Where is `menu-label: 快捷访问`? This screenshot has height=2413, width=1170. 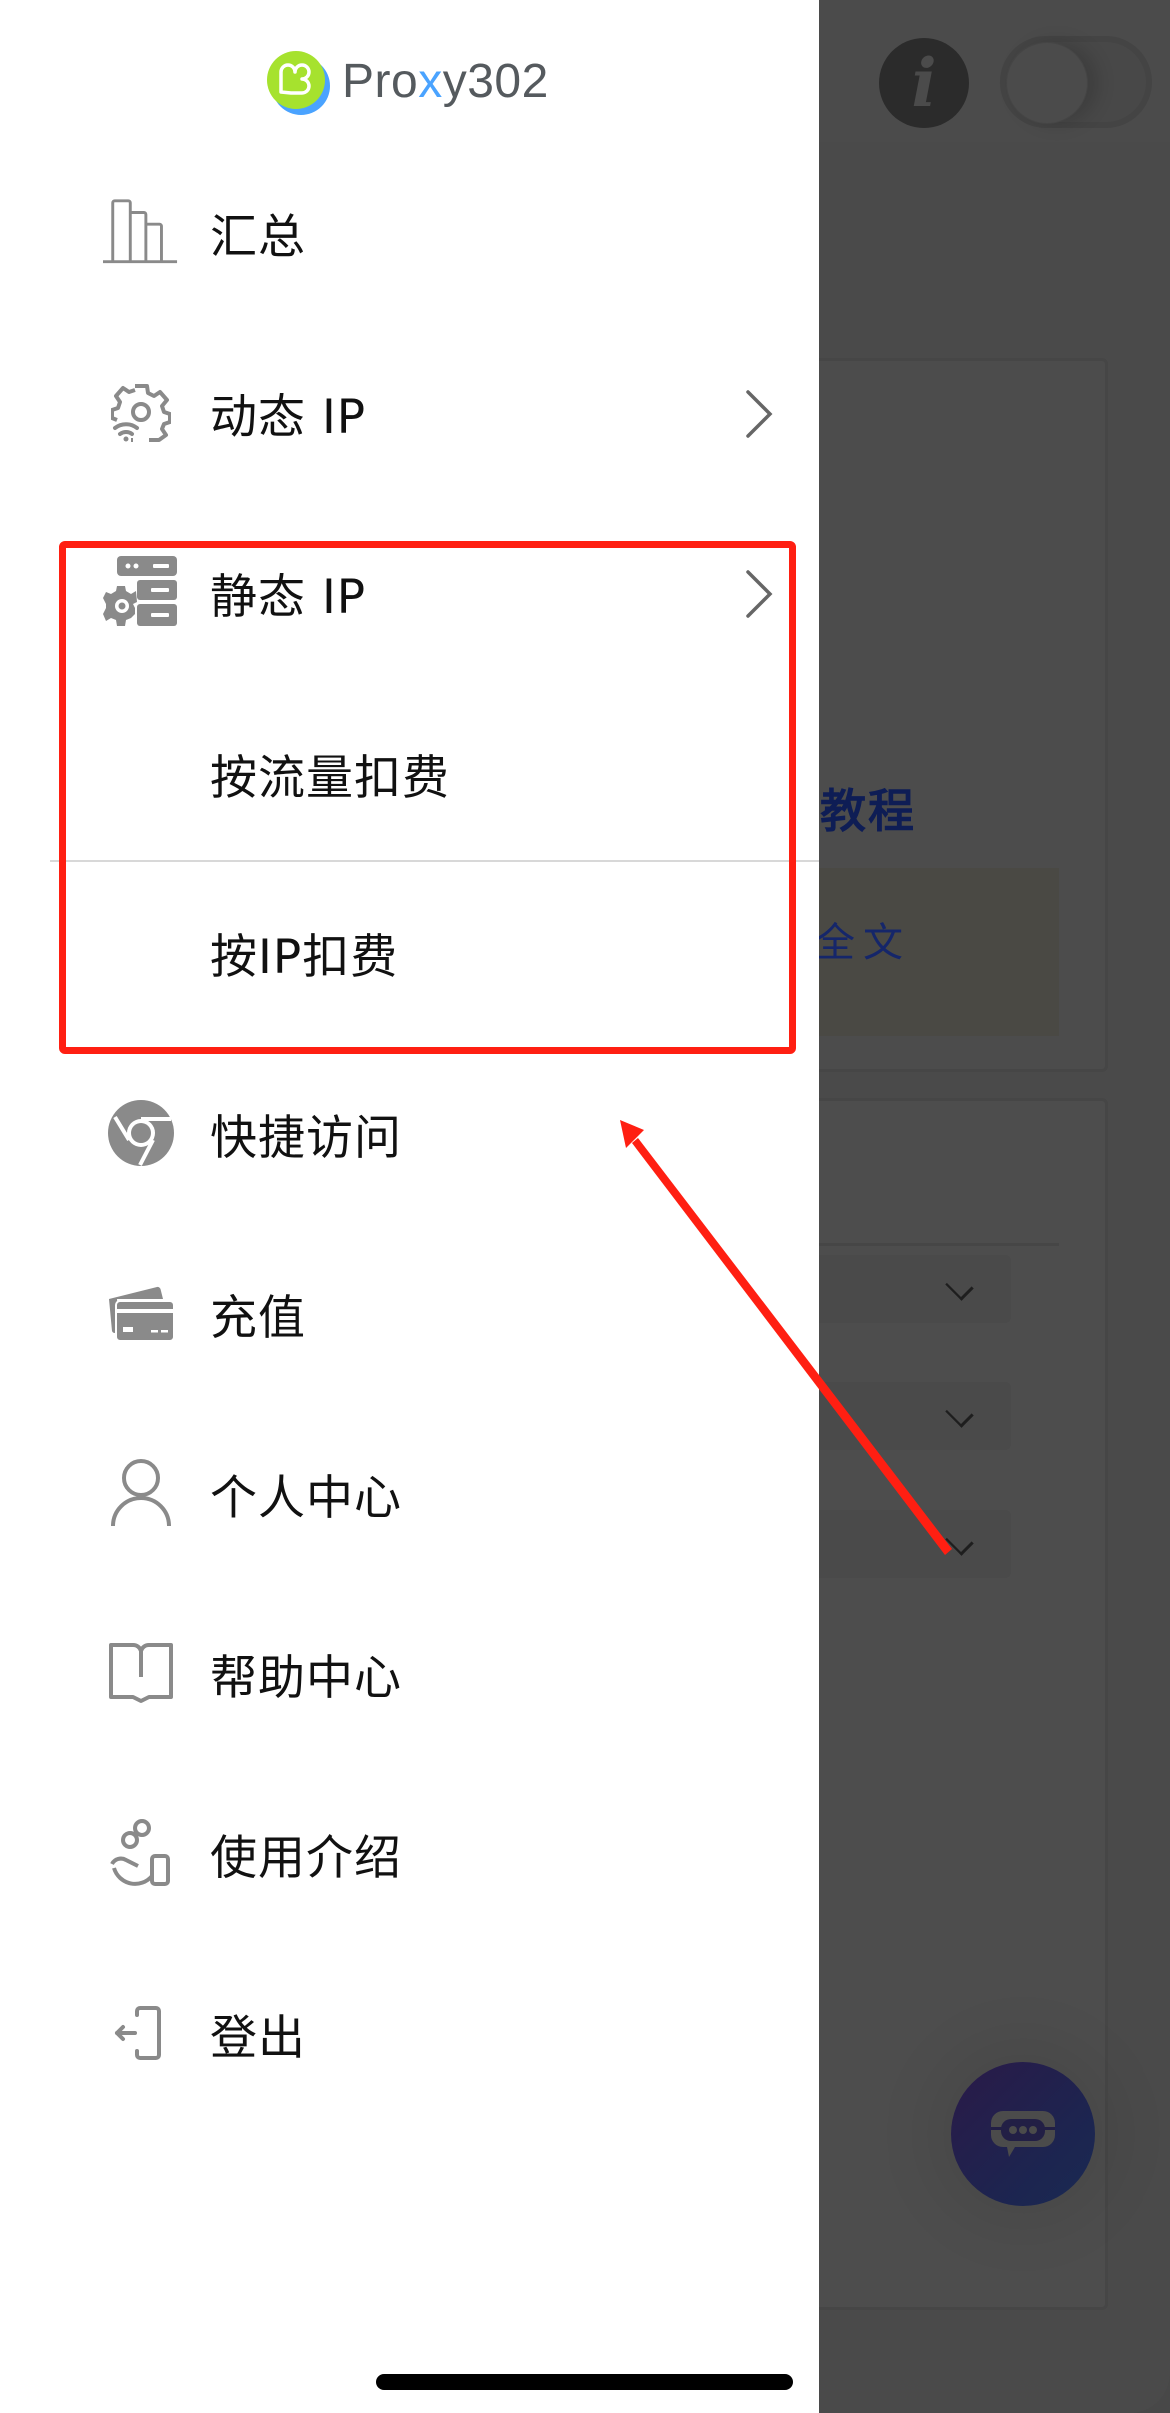
menu-label: 快捷访问 is located at coordinates (306, 1138).